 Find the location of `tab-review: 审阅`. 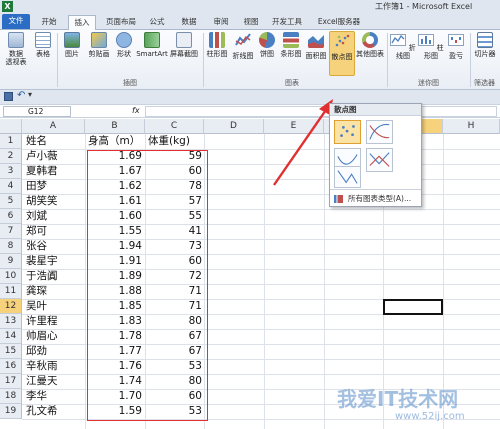

tab-review: 审阅 is located at coordinates (221, 22).